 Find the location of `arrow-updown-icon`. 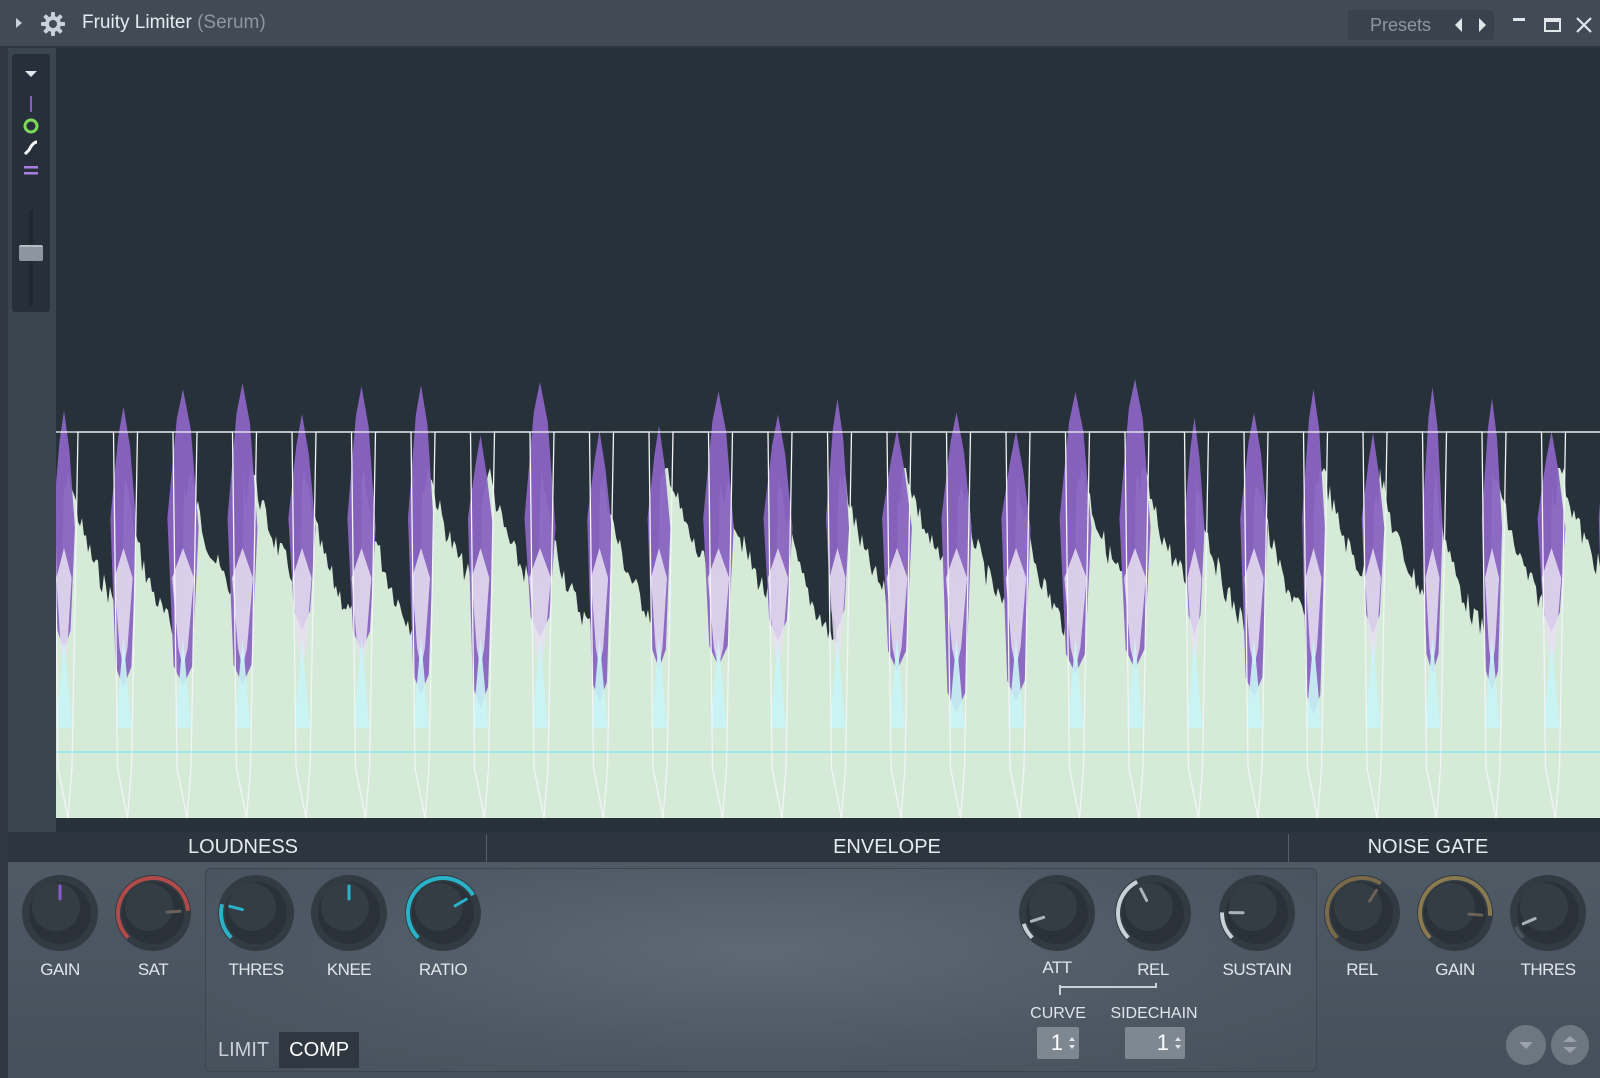

arrow-updown-icon is located at coordinates (1570, 1044).